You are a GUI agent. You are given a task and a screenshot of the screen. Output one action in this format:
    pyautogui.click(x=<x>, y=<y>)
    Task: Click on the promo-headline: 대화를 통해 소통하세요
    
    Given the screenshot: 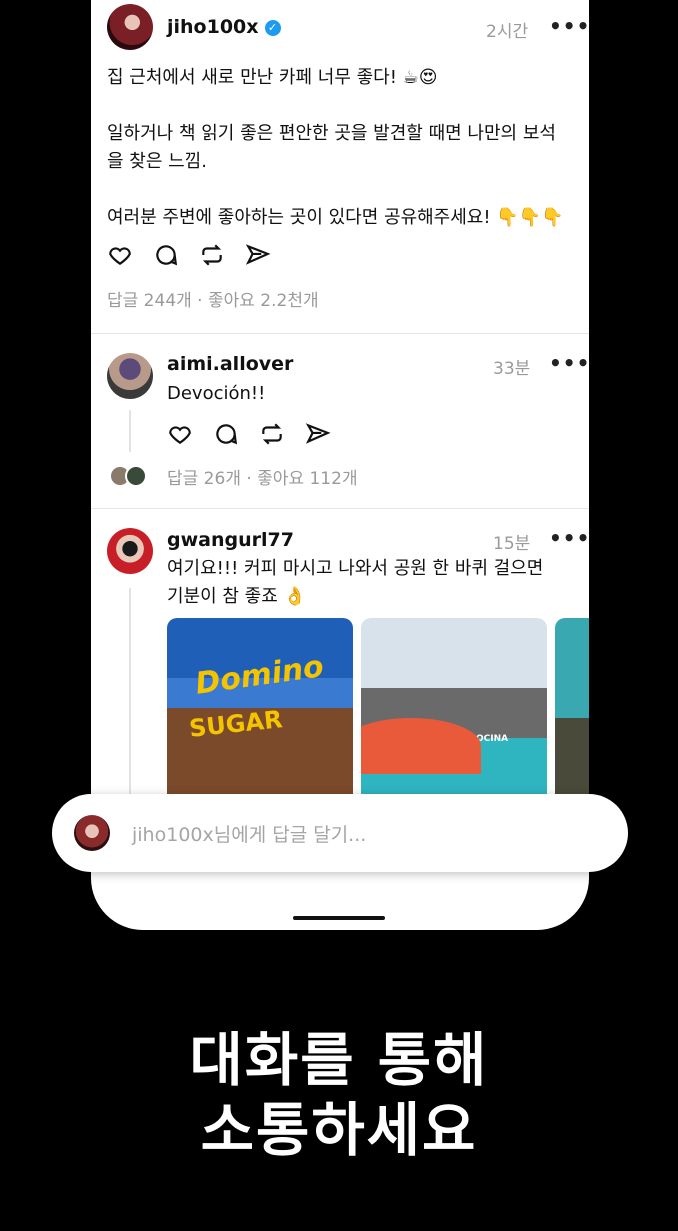 What is the action you would take?
    pyautogui.click(x=339, y=1095)
    